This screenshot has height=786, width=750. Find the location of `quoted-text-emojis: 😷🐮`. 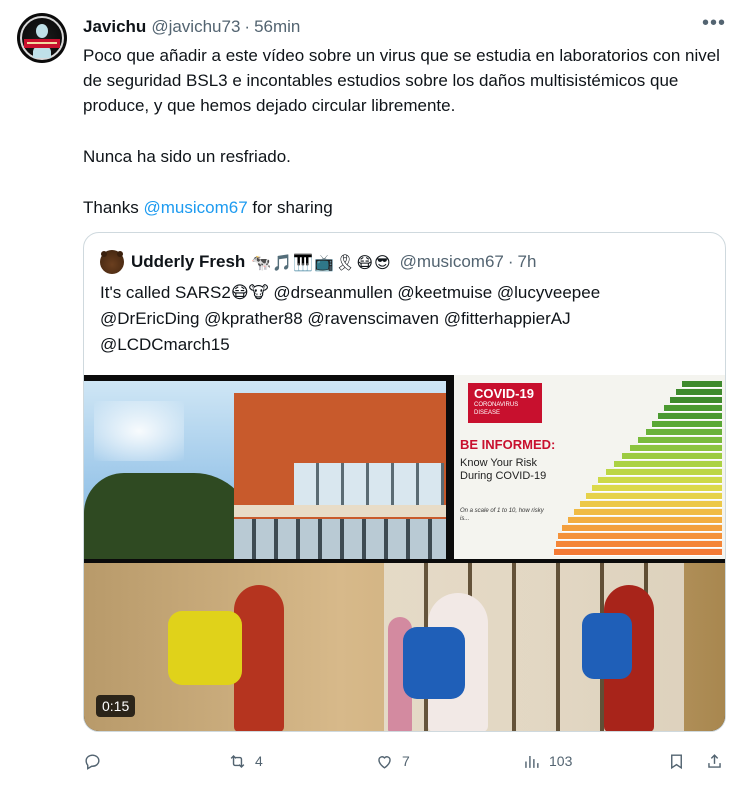

quoted-text-emojis: 😷🐮 is located at coordinates (249, 293).